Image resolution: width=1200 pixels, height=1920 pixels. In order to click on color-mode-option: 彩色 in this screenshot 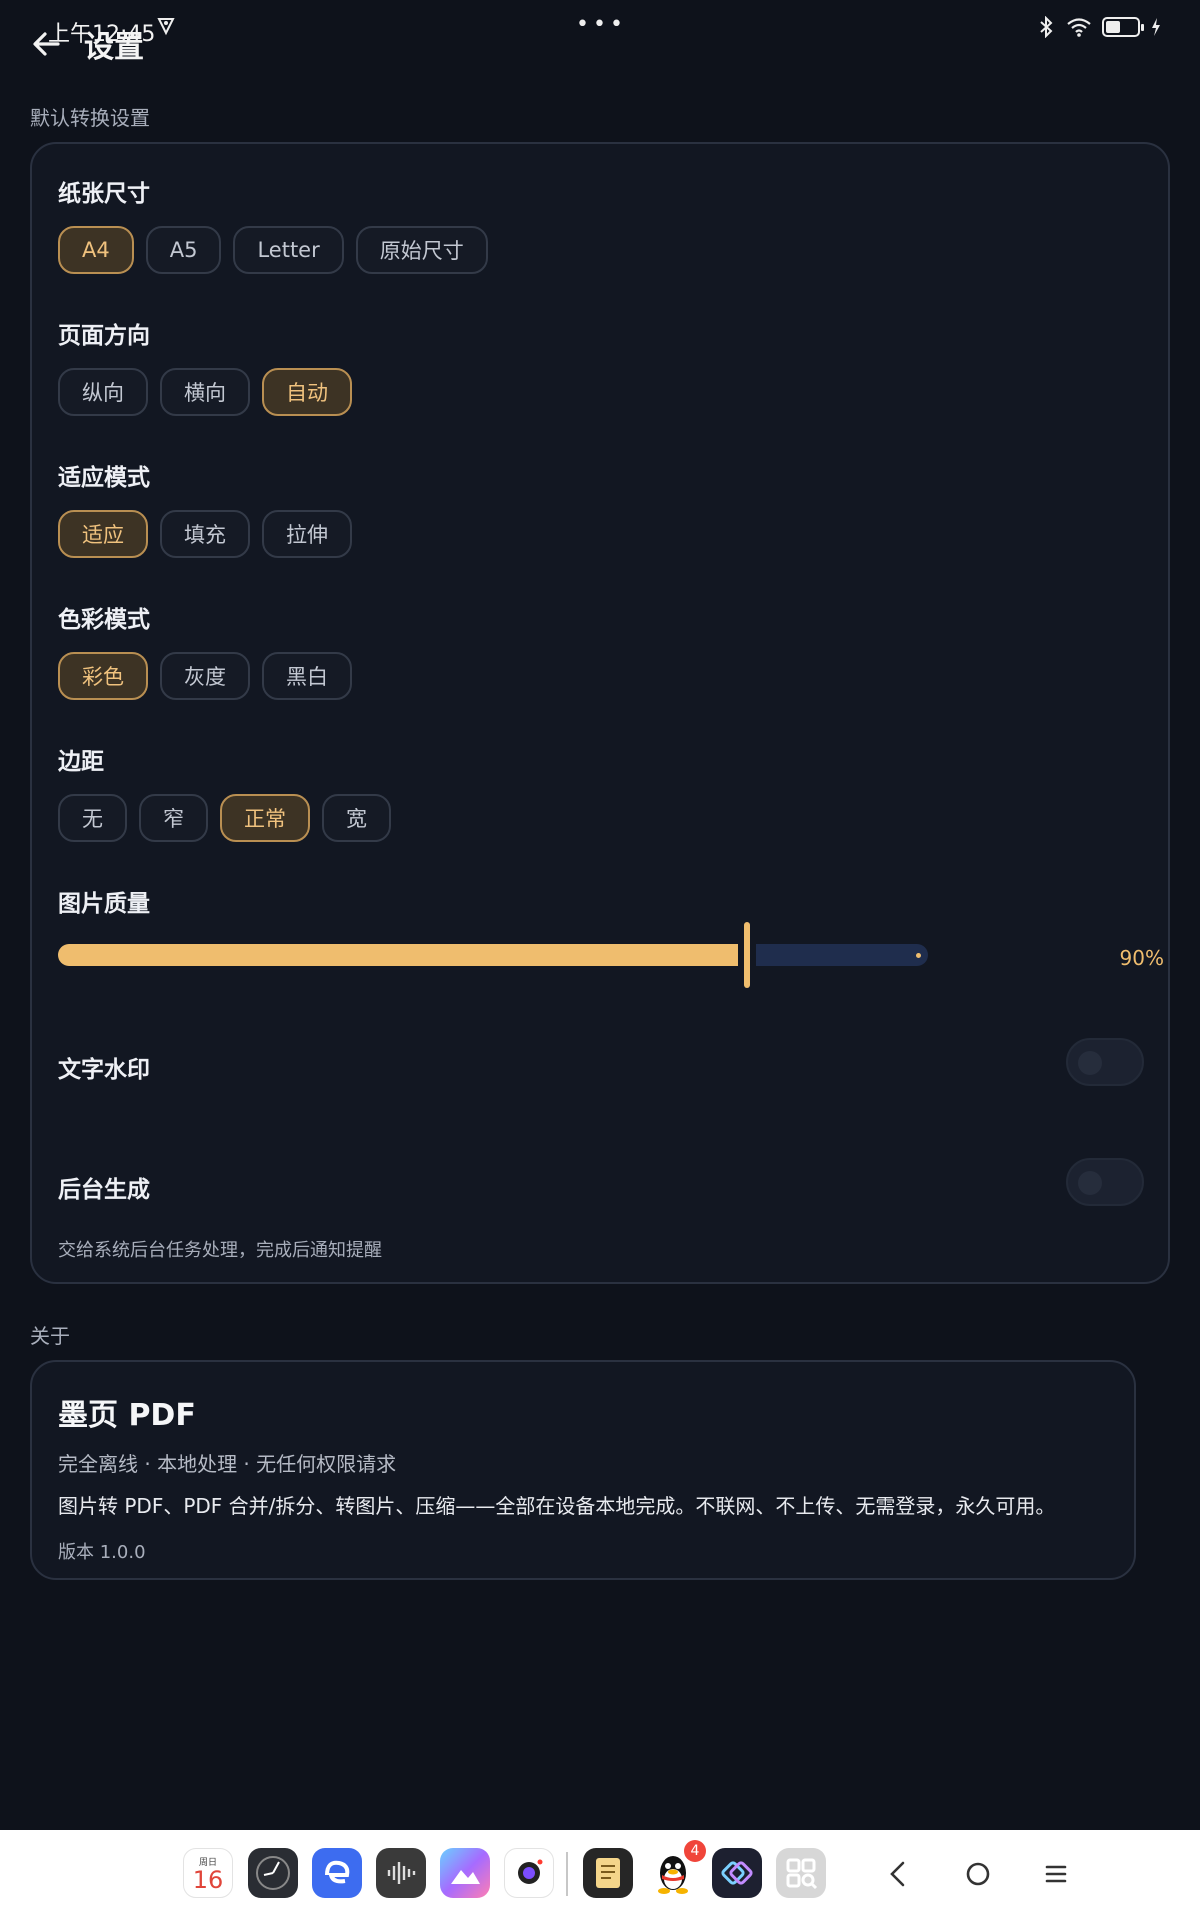, I will do `click(103, 676)`.